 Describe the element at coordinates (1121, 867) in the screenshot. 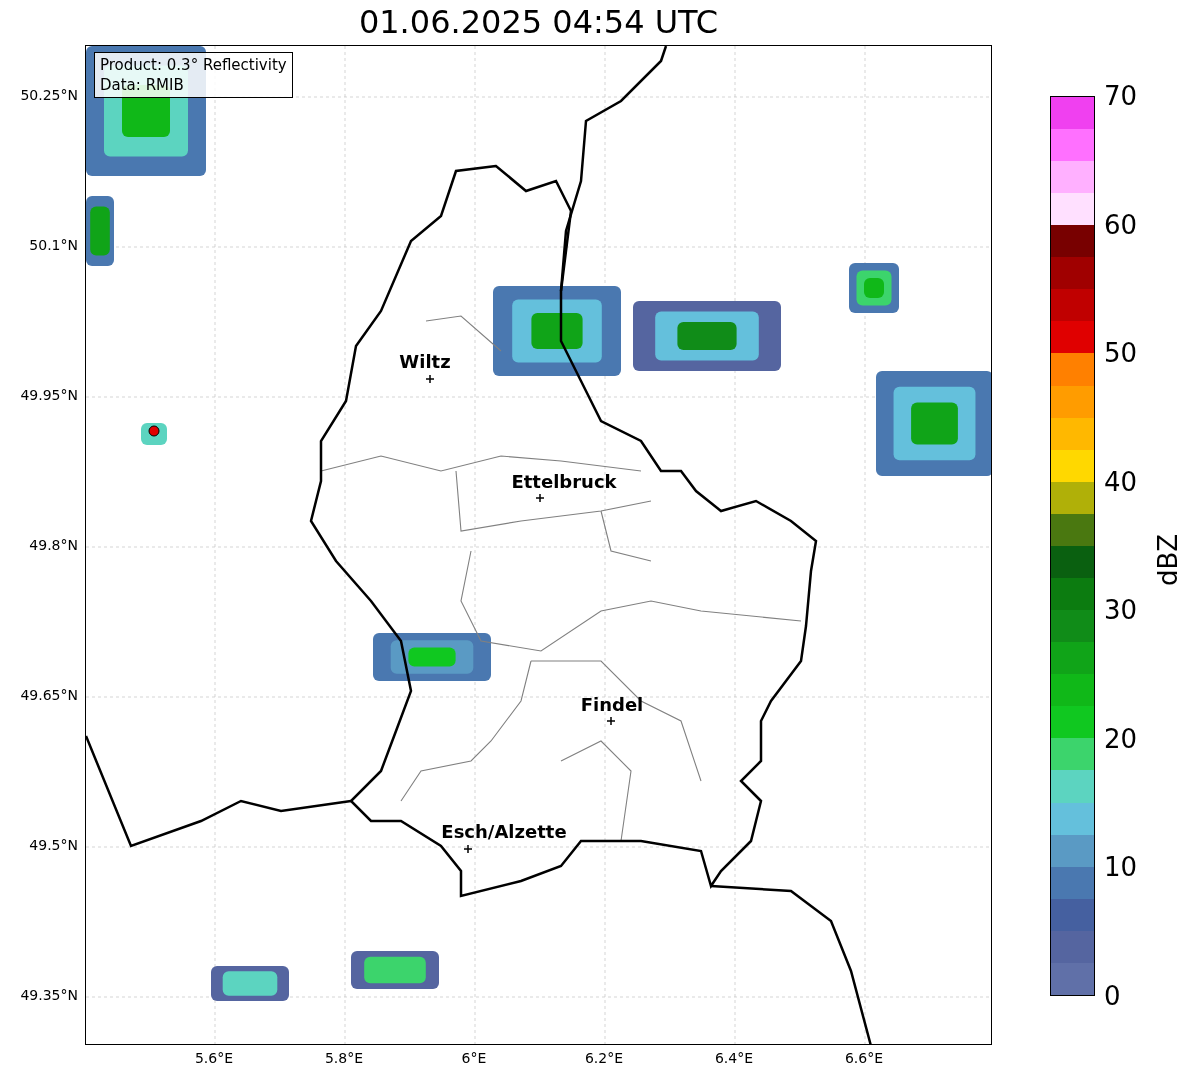

I see `scale-tick-label: 10` at that location.